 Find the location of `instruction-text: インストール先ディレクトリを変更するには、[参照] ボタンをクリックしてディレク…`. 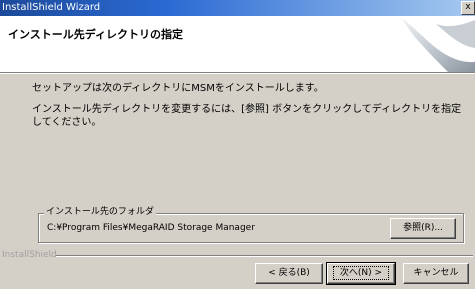

instruction-text: インストール先ディレクトリを変更するには、[参照] ボタンをクリックしてディレク… is located at coordinates (247, 116).